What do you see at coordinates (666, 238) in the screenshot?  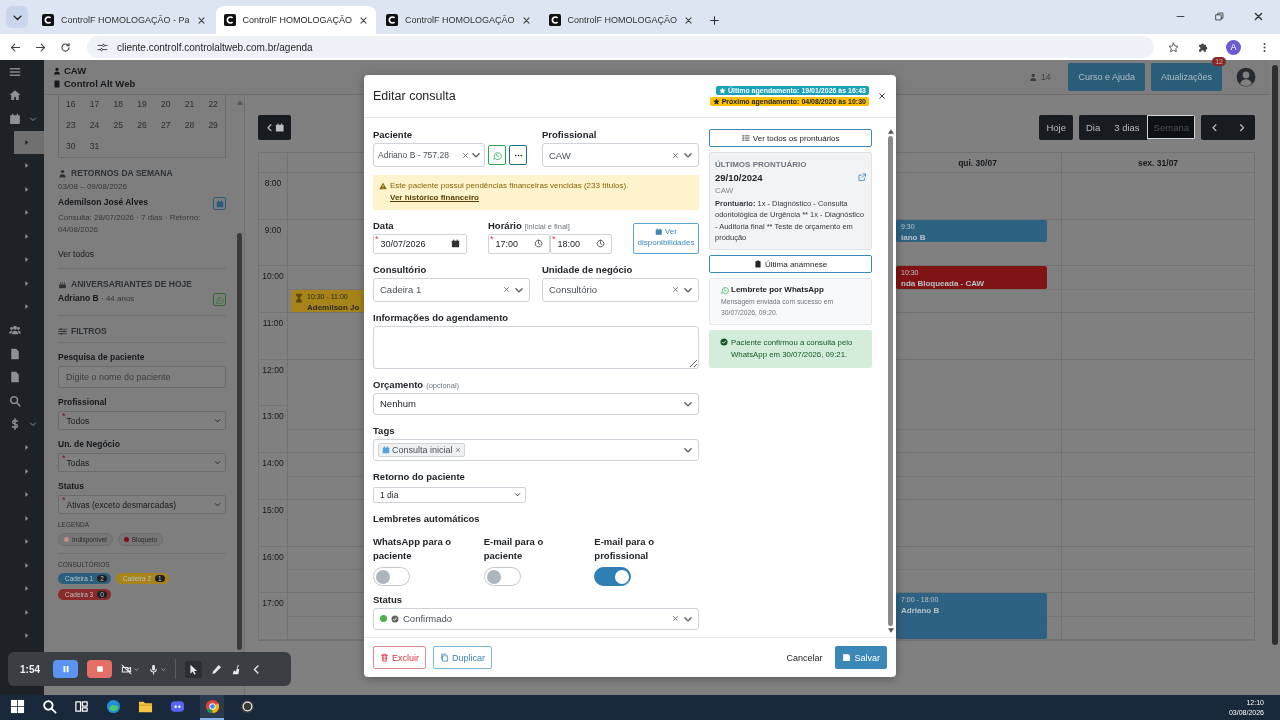 I see `availability-button: Ver disponibilidades` at bounding box center [666, 238].